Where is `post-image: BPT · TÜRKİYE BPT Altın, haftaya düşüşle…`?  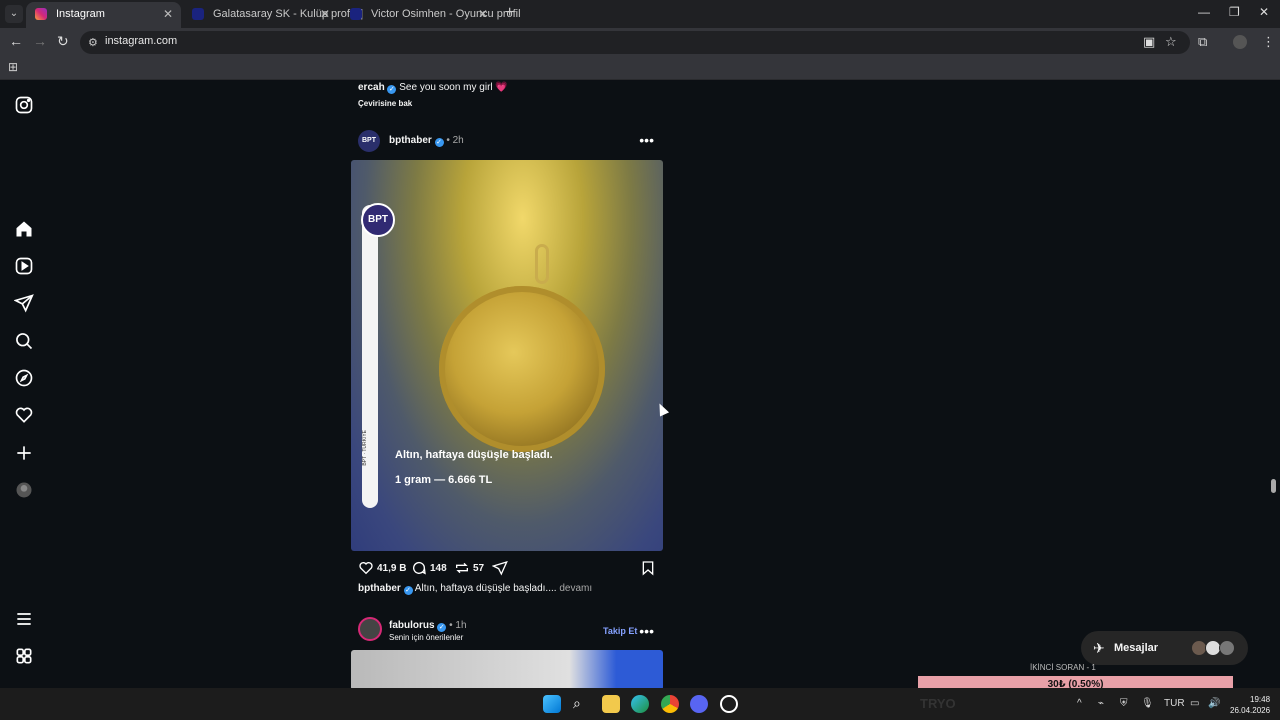
post-image: BPT · TÜRKİYE BPT Altın, haftaya düşüşle… is located at coordinates (507, 355).